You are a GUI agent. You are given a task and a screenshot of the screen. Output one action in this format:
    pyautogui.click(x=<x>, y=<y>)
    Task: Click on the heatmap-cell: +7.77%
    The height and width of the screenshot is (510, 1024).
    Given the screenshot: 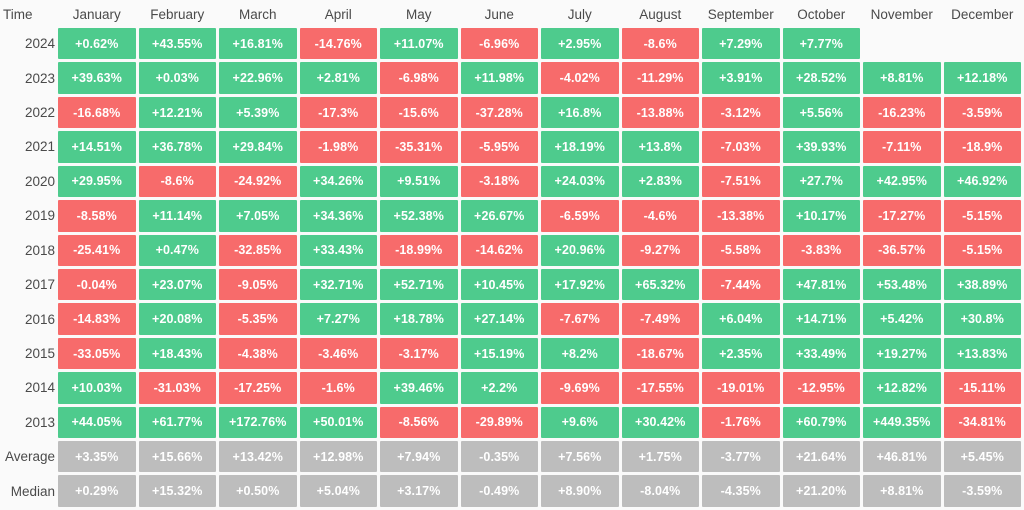 What is the action you would take?
    pyautogui.click(x=821, y=44)
    